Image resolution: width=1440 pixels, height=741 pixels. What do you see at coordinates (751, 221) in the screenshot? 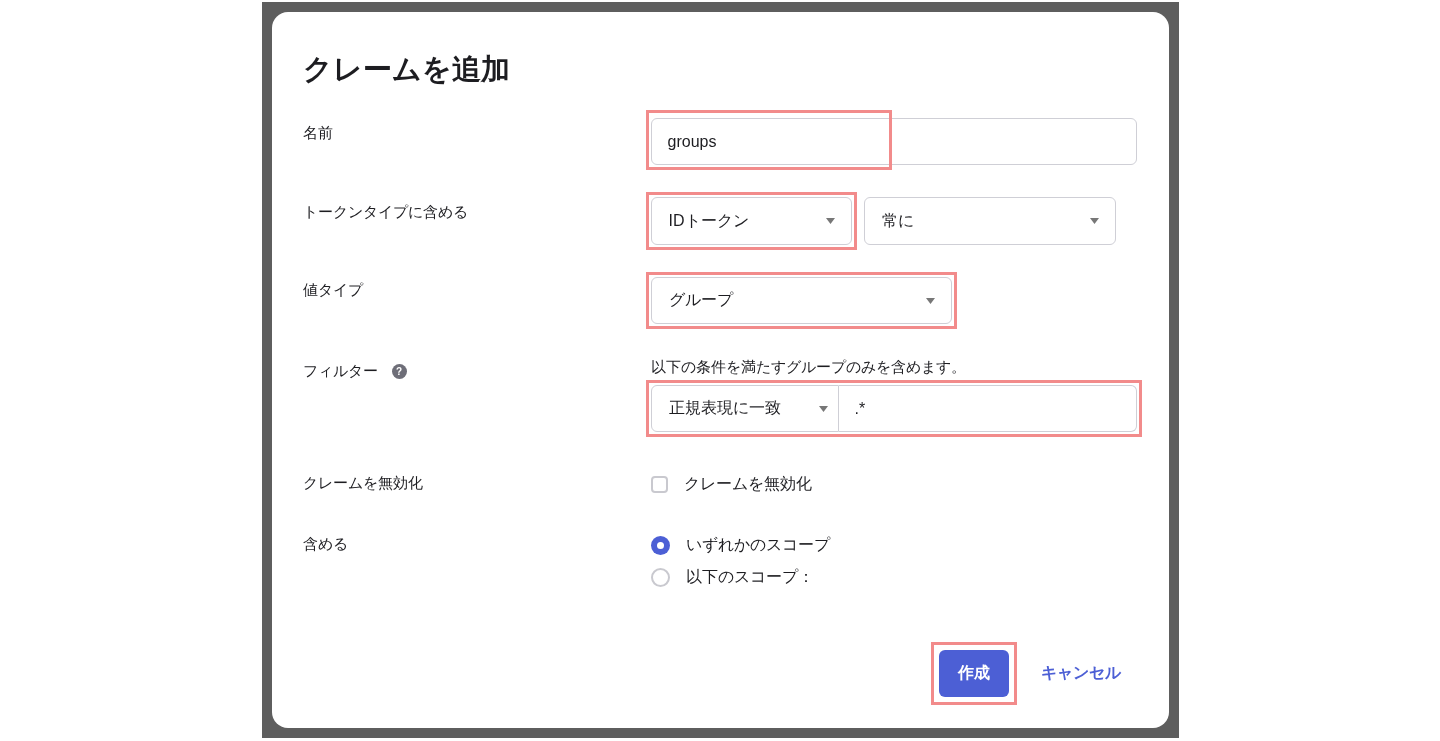
I see `dropdown: IDトークン` at bounding box center [751, 221].